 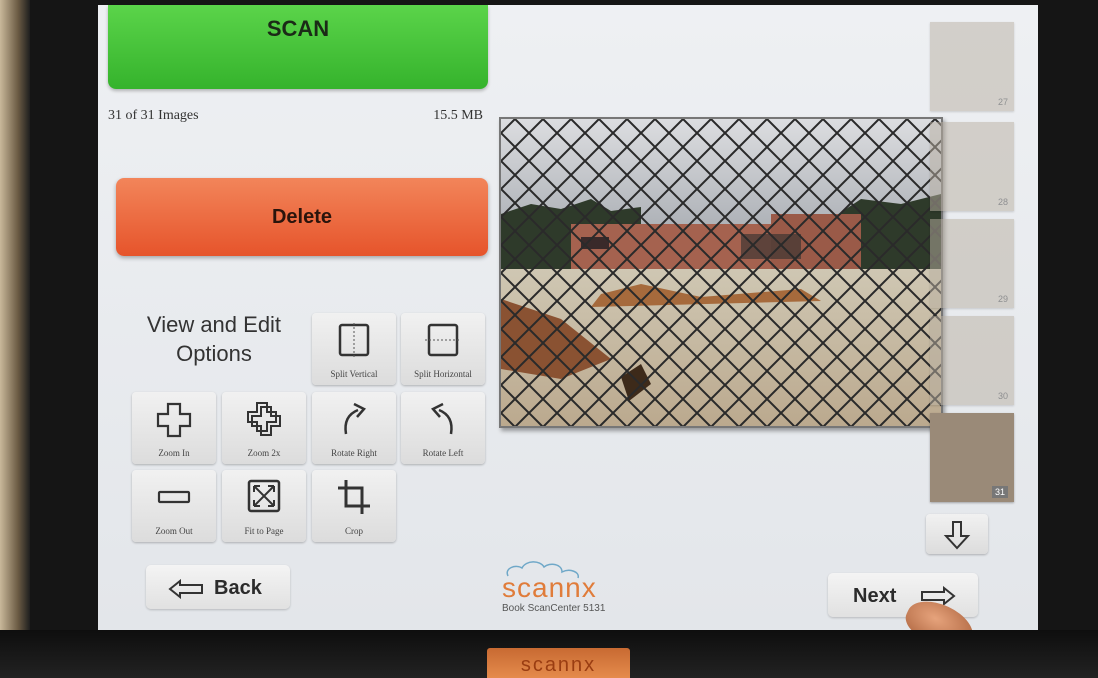 What do you see at coordinates (264, 531) in the screenshot?
I see `fit-to-page-label: Fit to Page` at bounding box center [264, 531].